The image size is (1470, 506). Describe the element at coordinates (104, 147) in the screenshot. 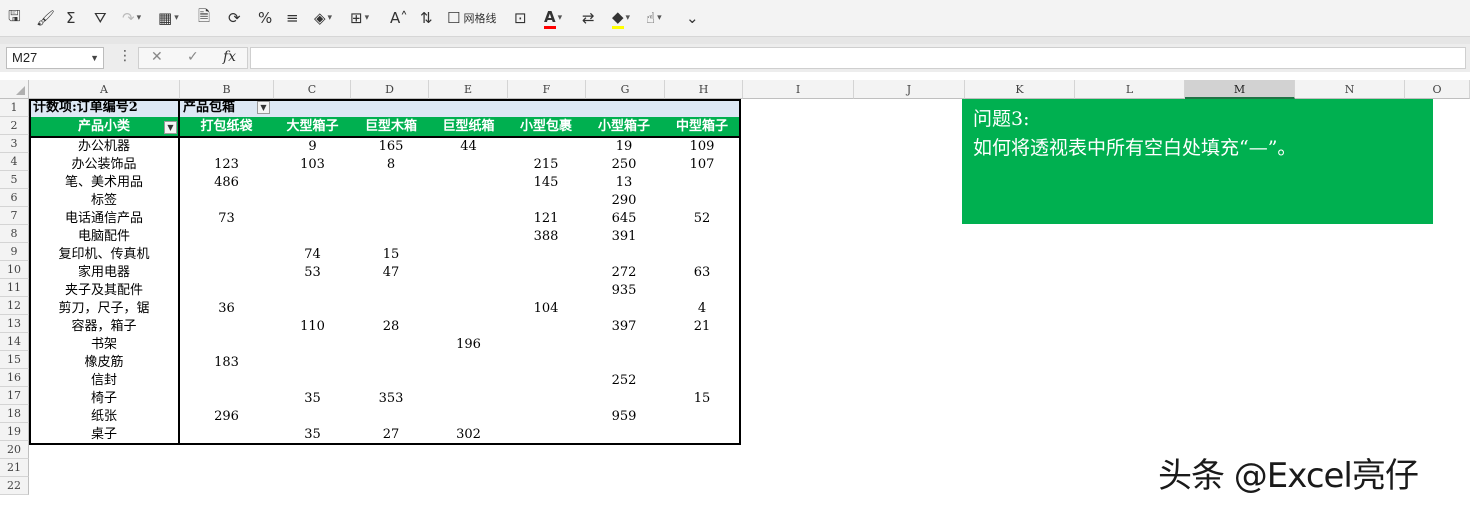

I see `pivot-row-label: 办公机器` at that location.